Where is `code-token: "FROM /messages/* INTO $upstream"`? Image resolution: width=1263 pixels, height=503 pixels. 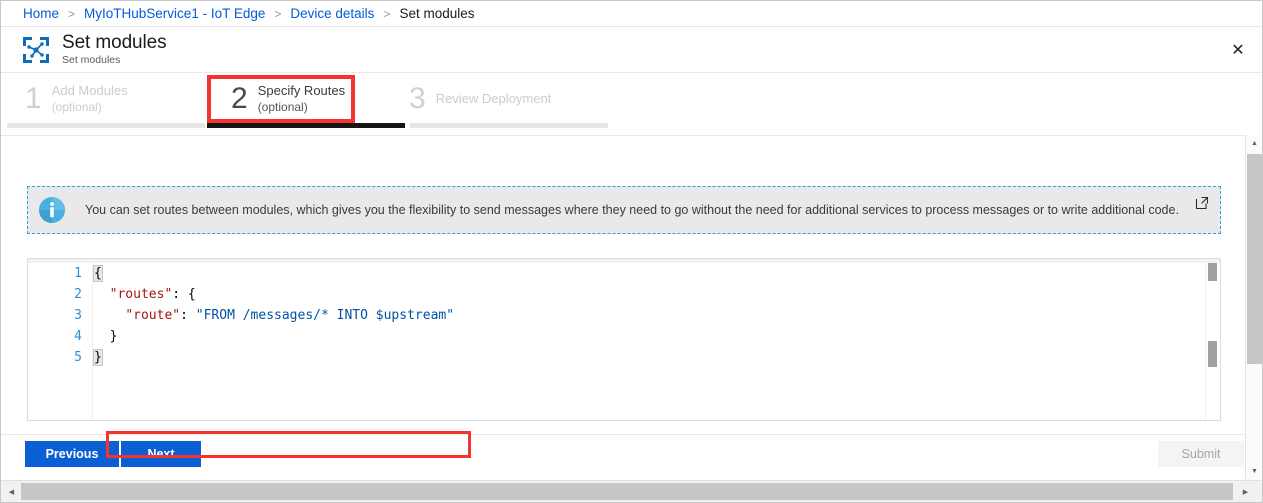
code-token: "FROM /messages/* INTO $upstream" is located at coordinates (325, 315).